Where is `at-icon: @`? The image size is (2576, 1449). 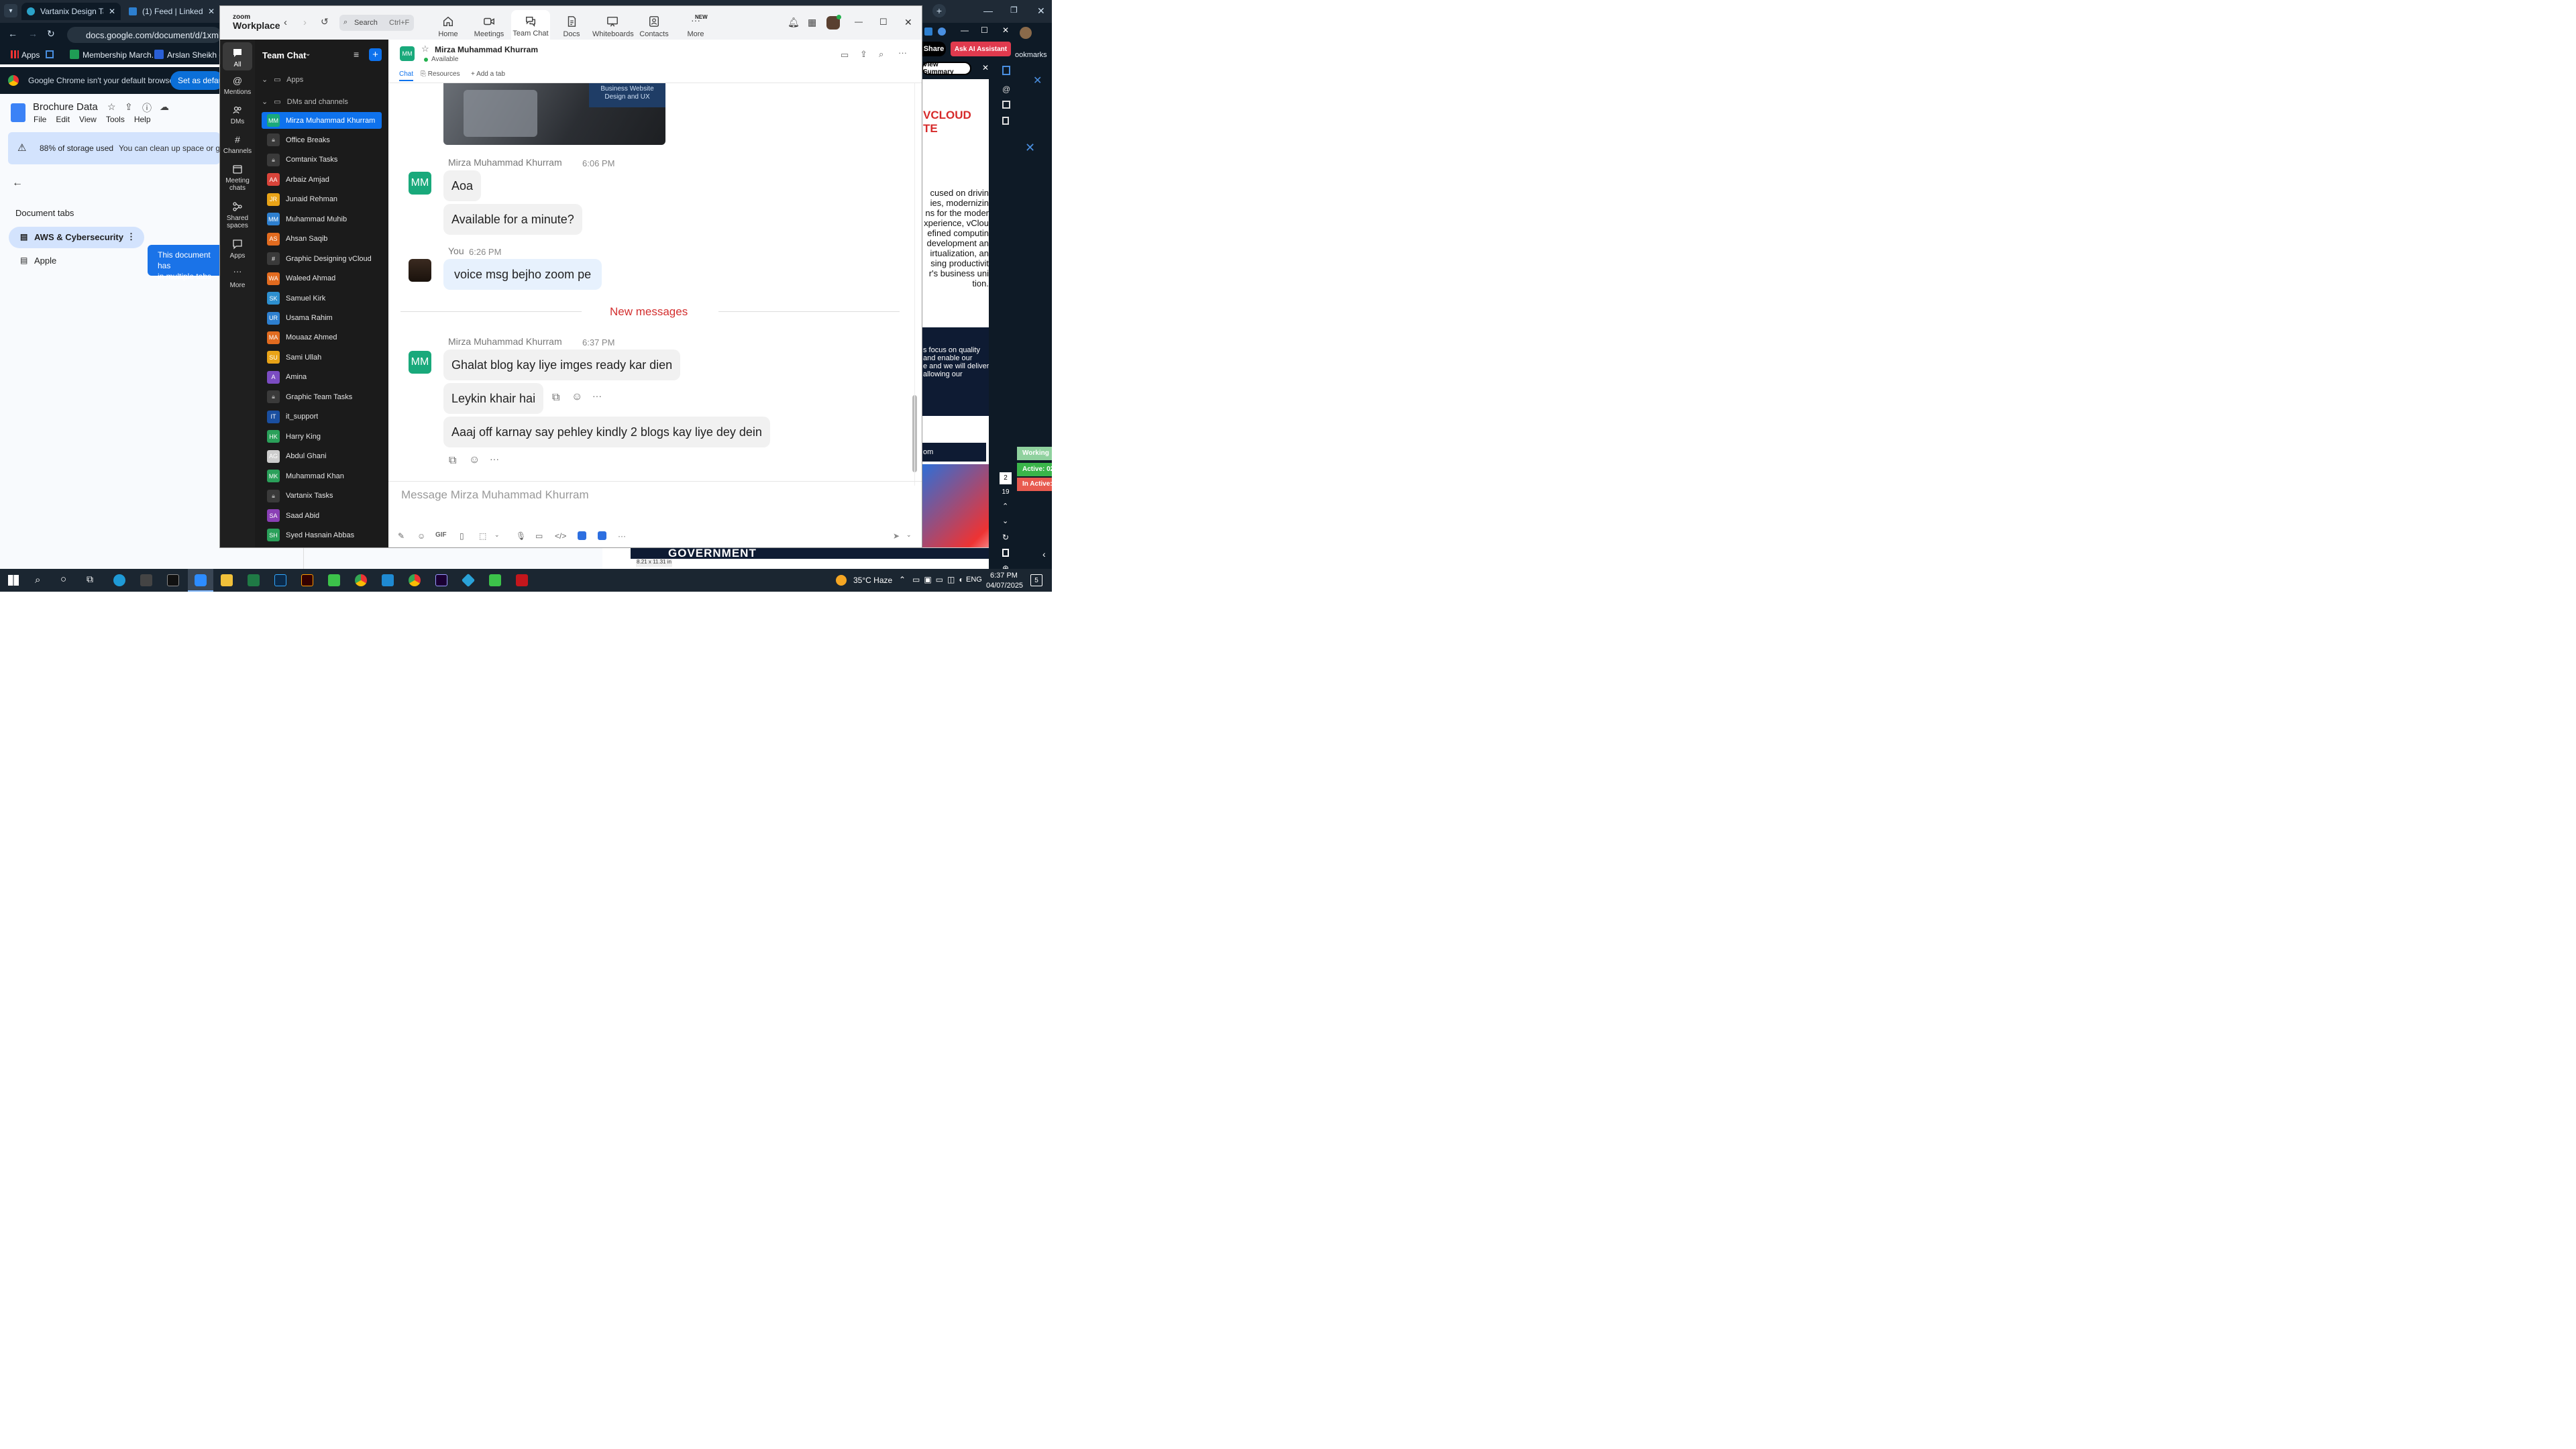
at-icon: @ is located at coordinates (1006, 89).